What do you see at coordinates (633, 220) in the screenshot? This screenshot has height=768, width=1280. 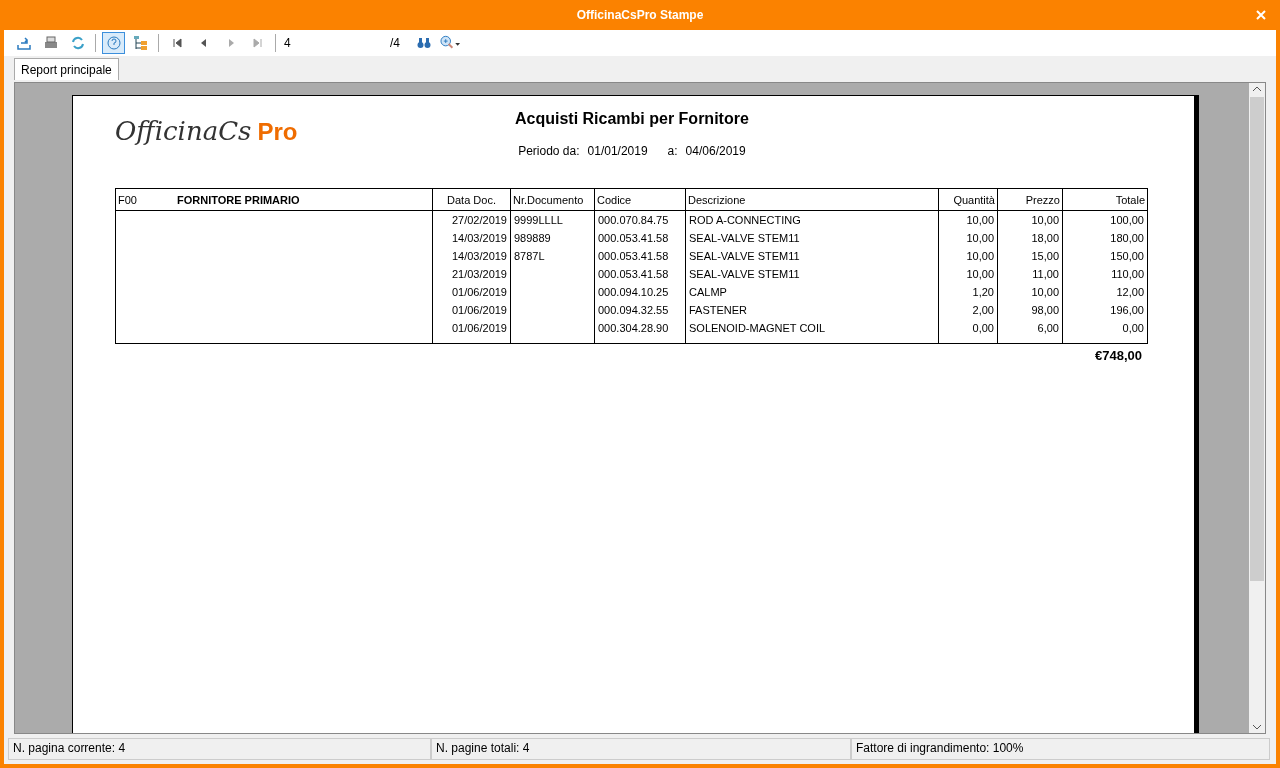 I see `table-cell: 000.070.84.75` at bounding box center [633, 220].